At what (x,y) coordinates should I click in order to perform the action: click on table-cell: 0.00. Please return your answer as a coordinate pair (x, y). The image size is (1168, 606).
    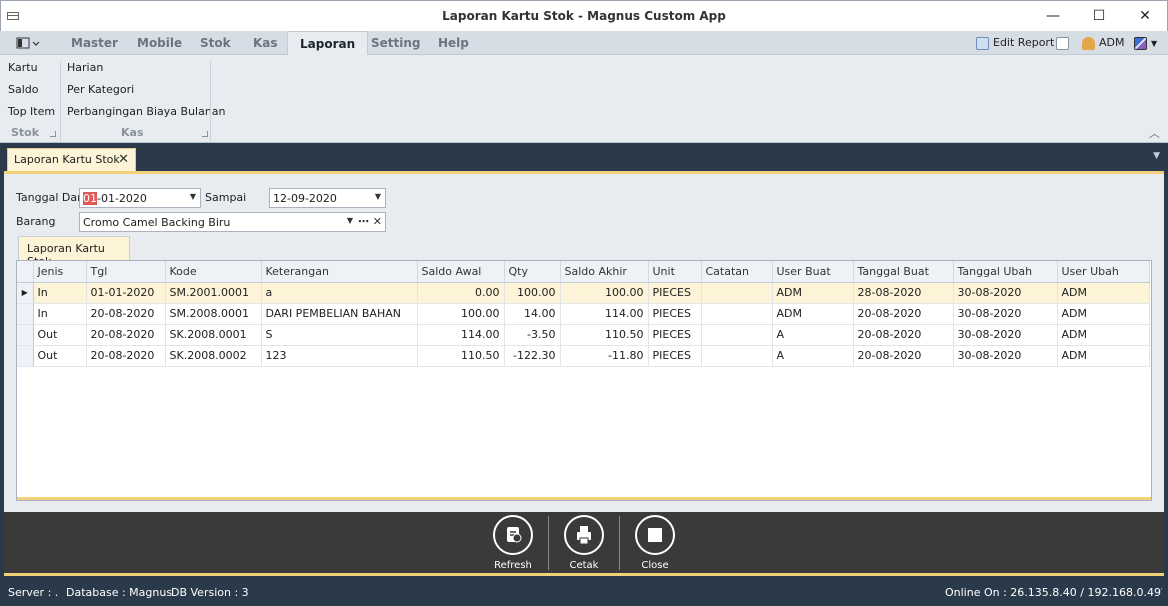
    Looking at the image, I should click on (461, 293).